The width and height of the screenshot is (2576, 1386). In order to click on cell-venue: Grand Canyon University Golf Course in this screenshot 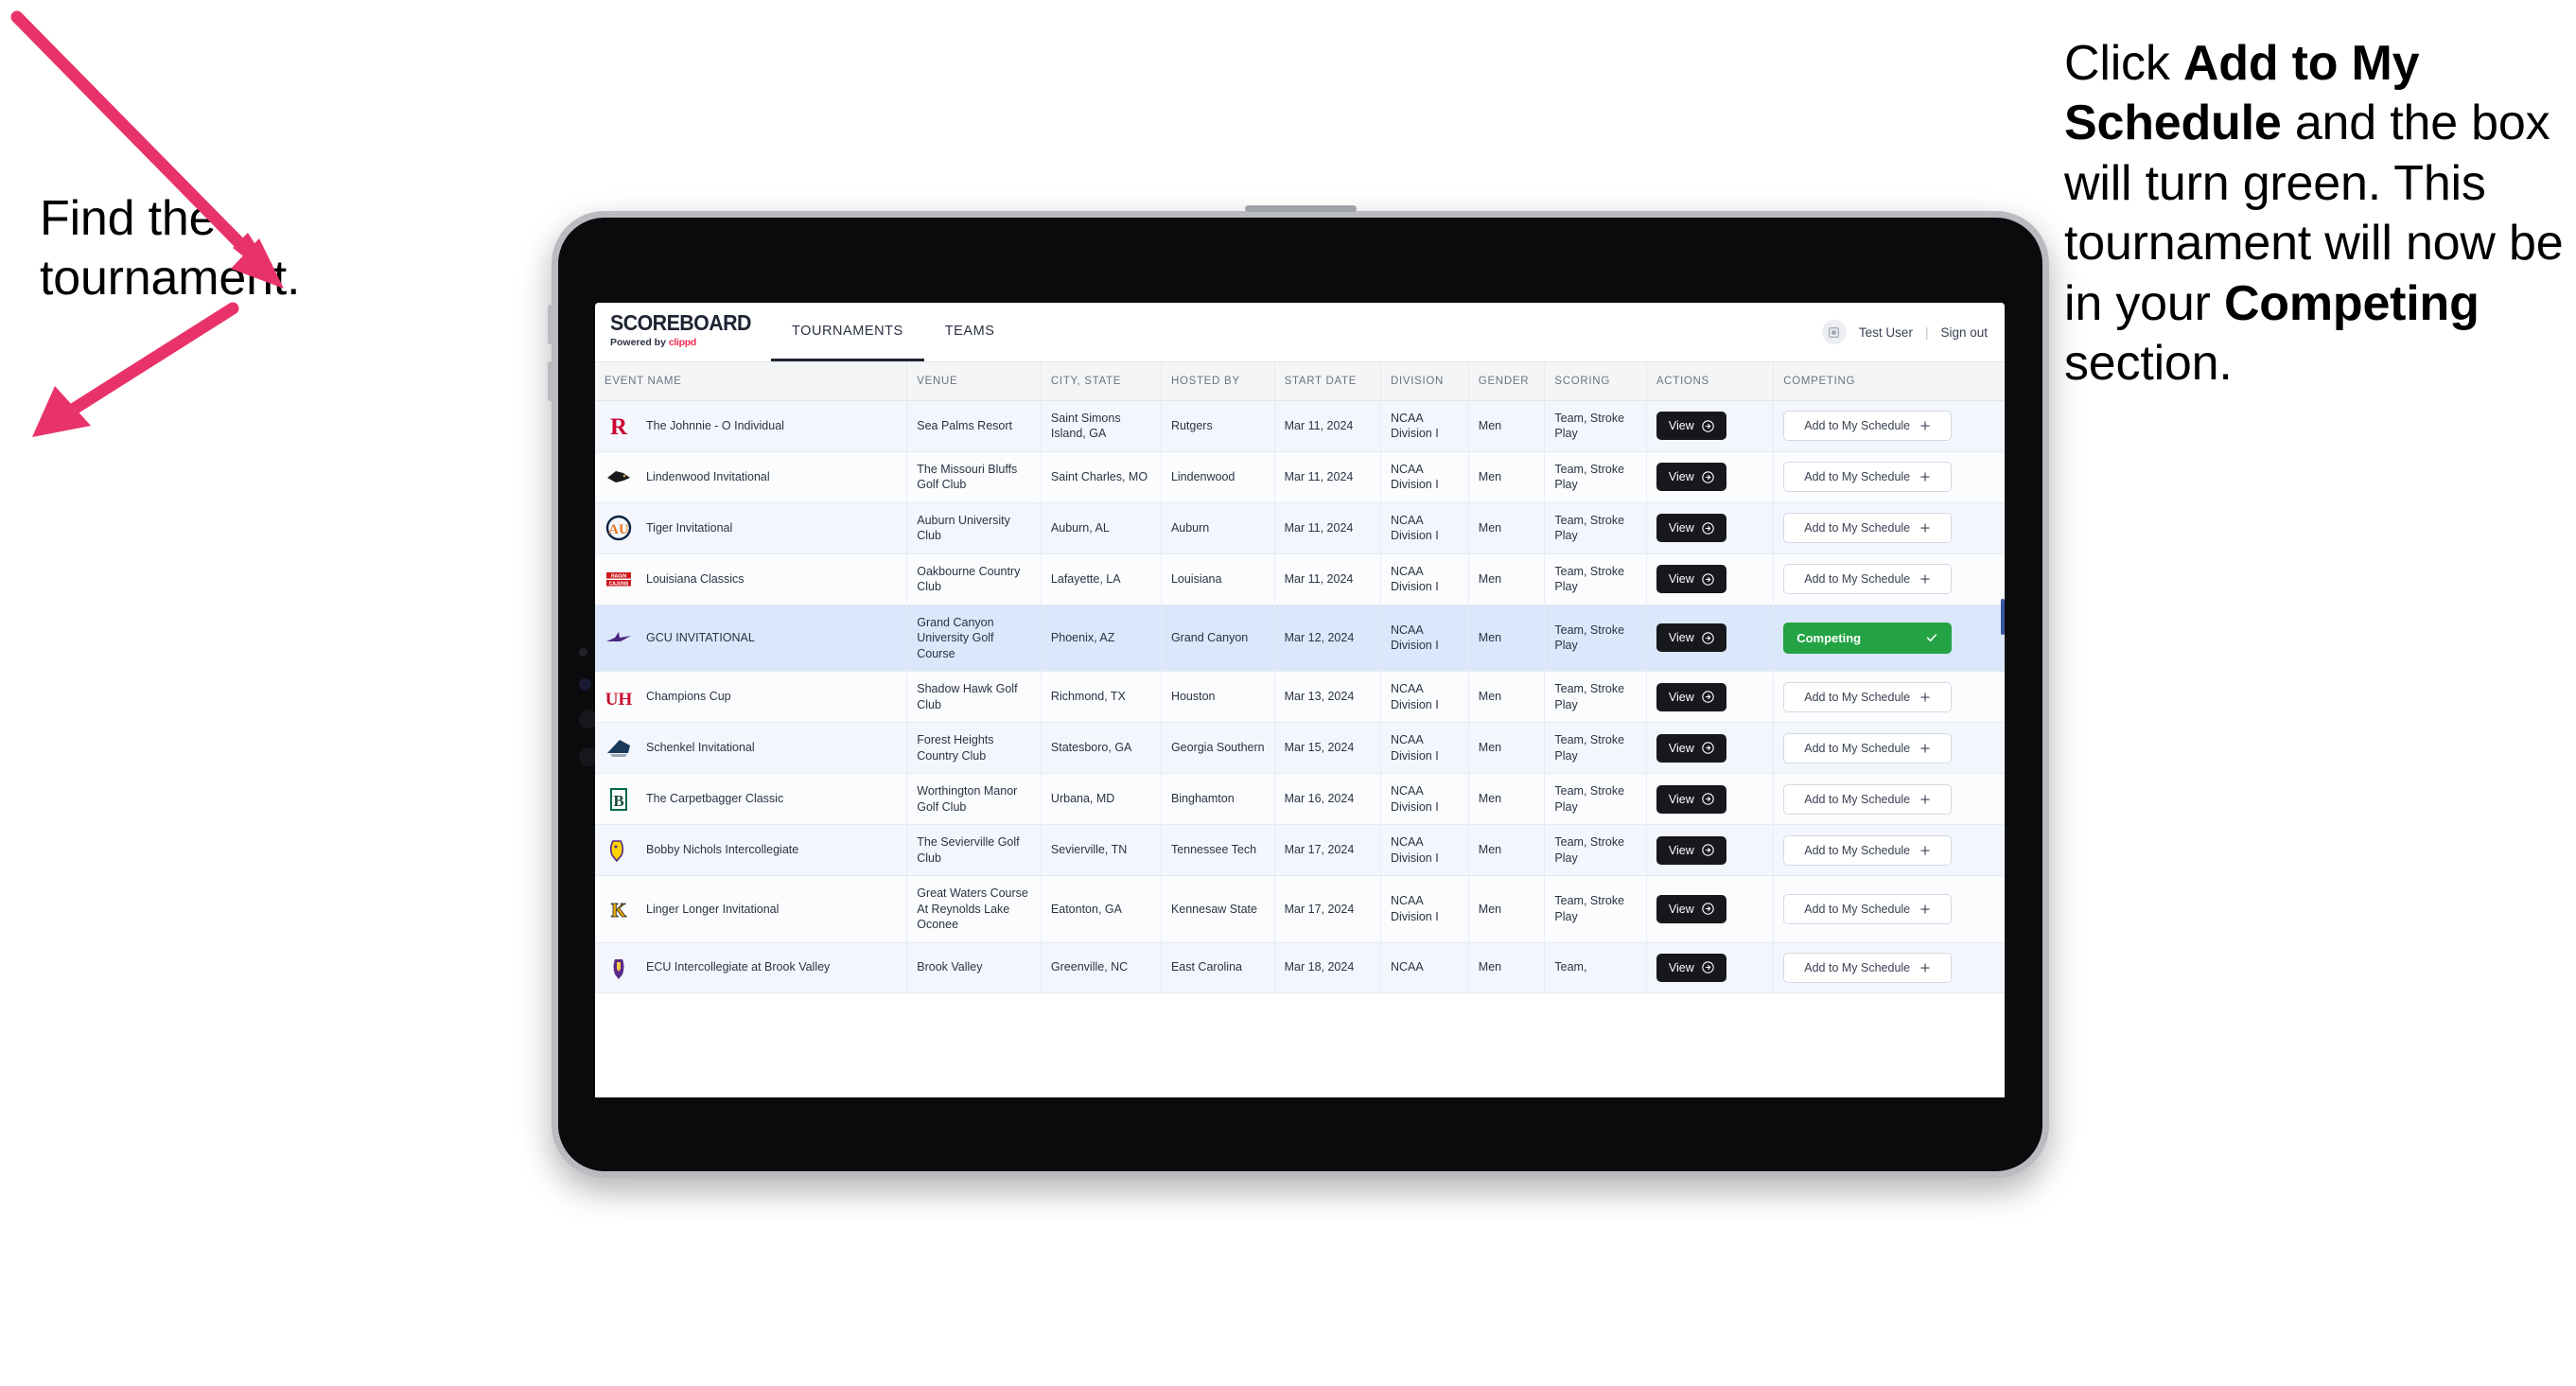, I will do `click(974, 638)`.